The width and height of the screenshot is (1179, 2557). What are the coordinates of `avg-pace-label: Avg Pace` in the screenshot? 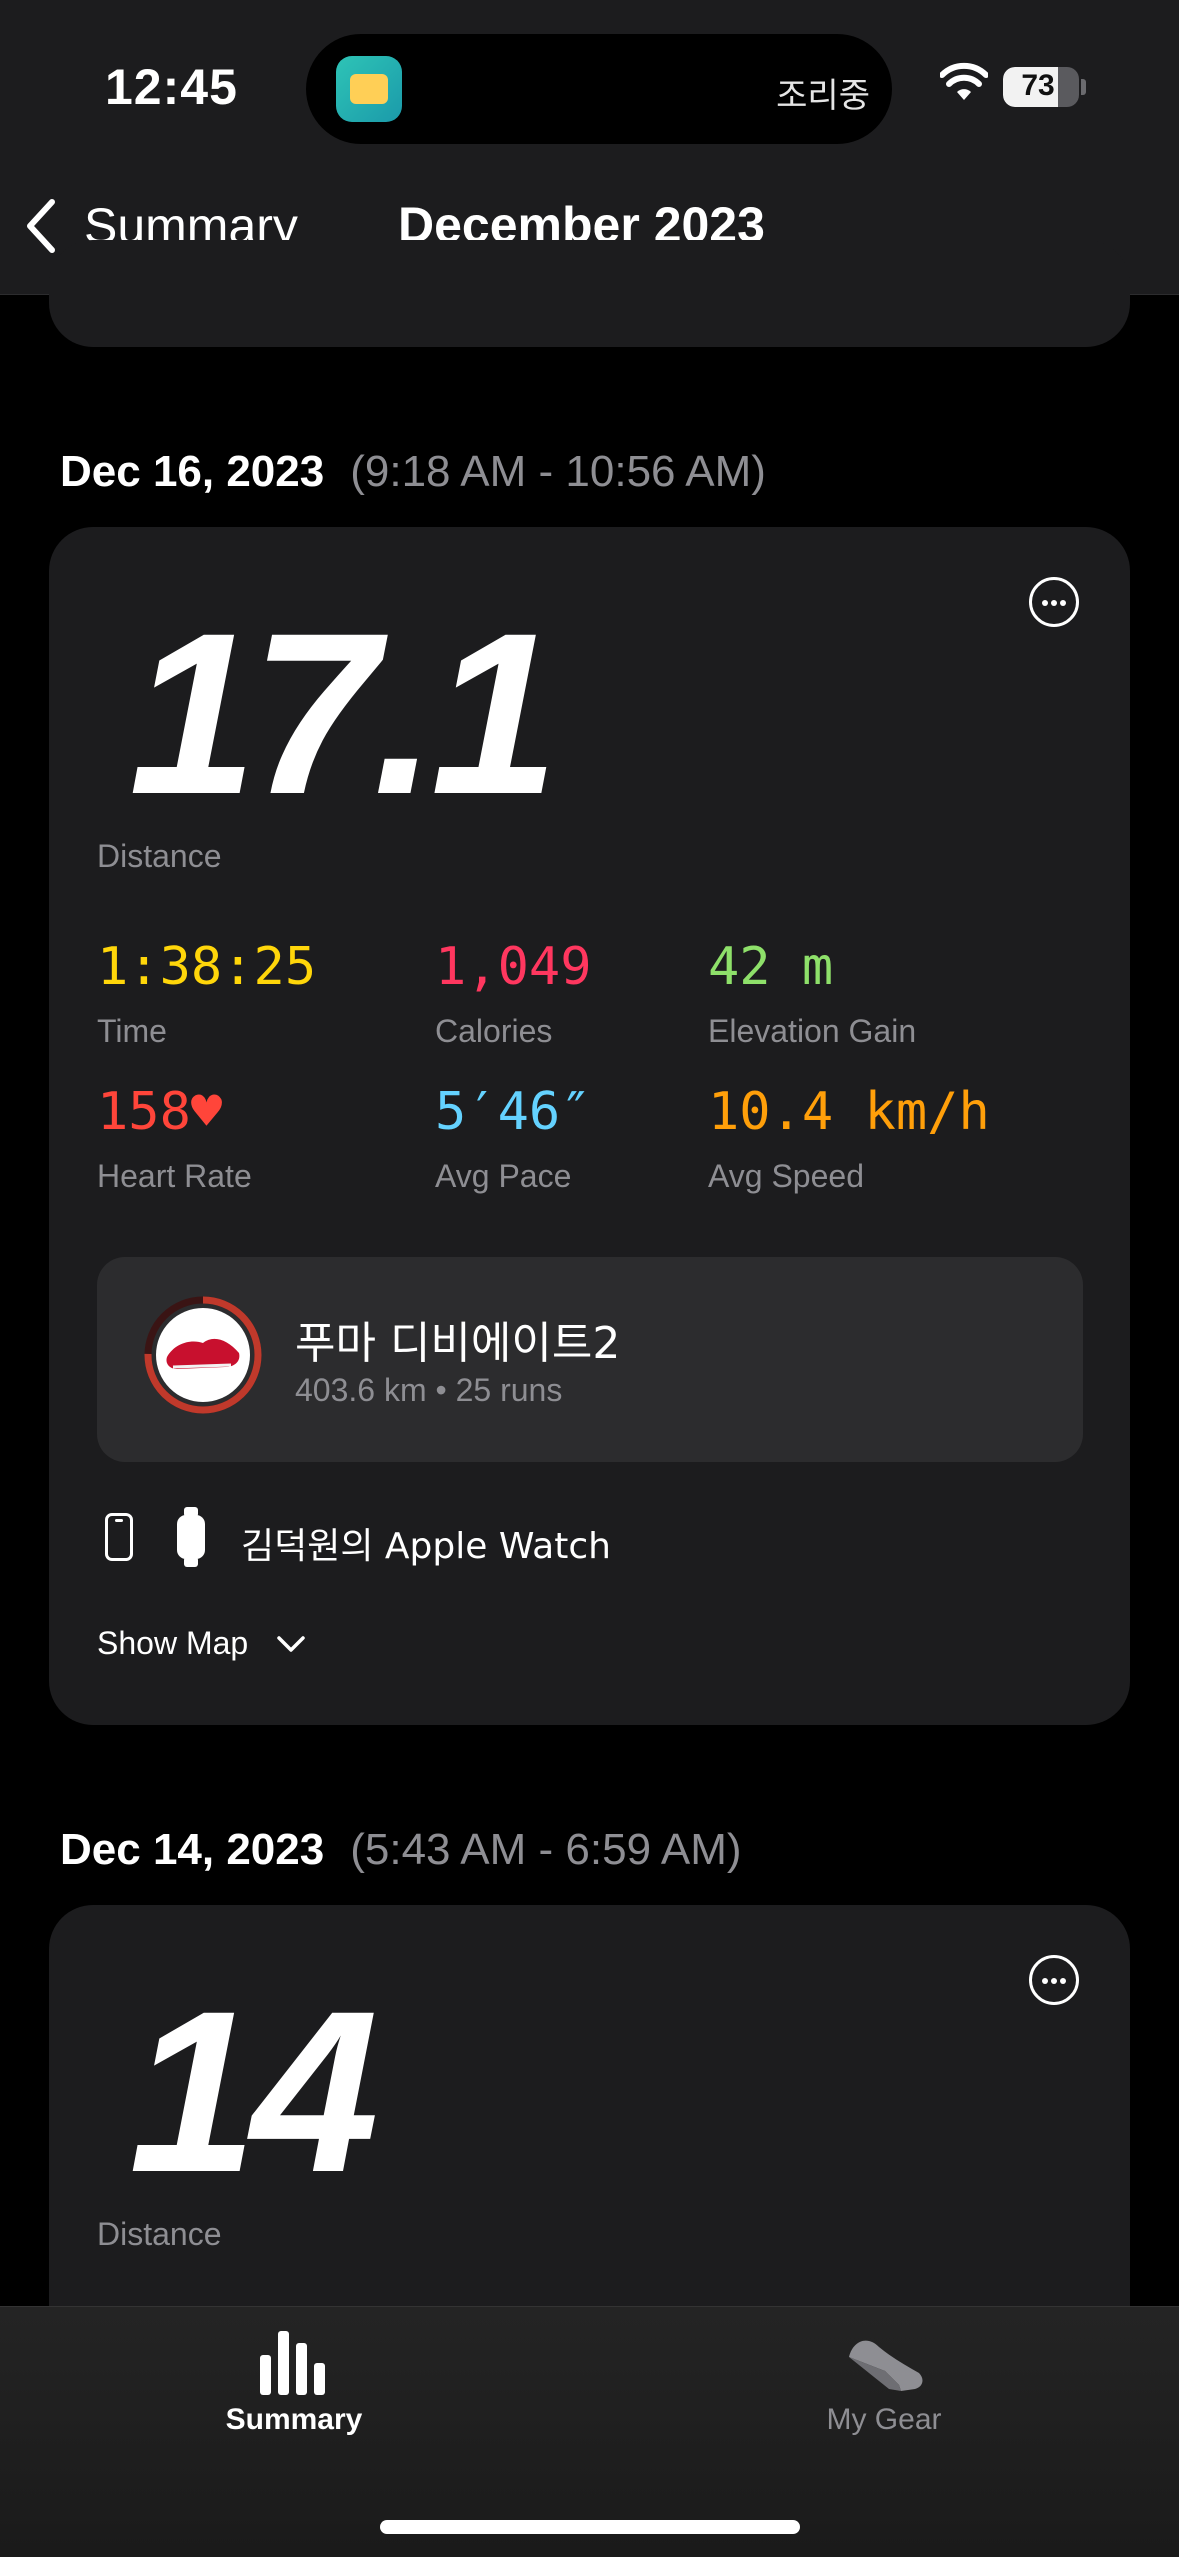 It's located at (503, 1176).